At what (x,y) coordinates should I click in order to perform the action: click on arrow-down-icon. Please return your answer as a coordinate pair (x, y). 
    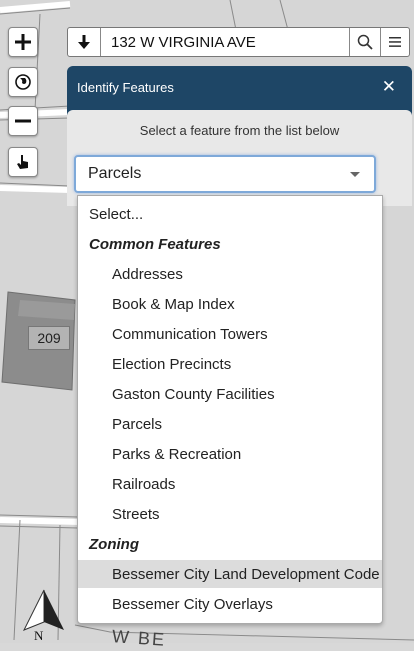
    Looking at the image, I should click on (84, 42).